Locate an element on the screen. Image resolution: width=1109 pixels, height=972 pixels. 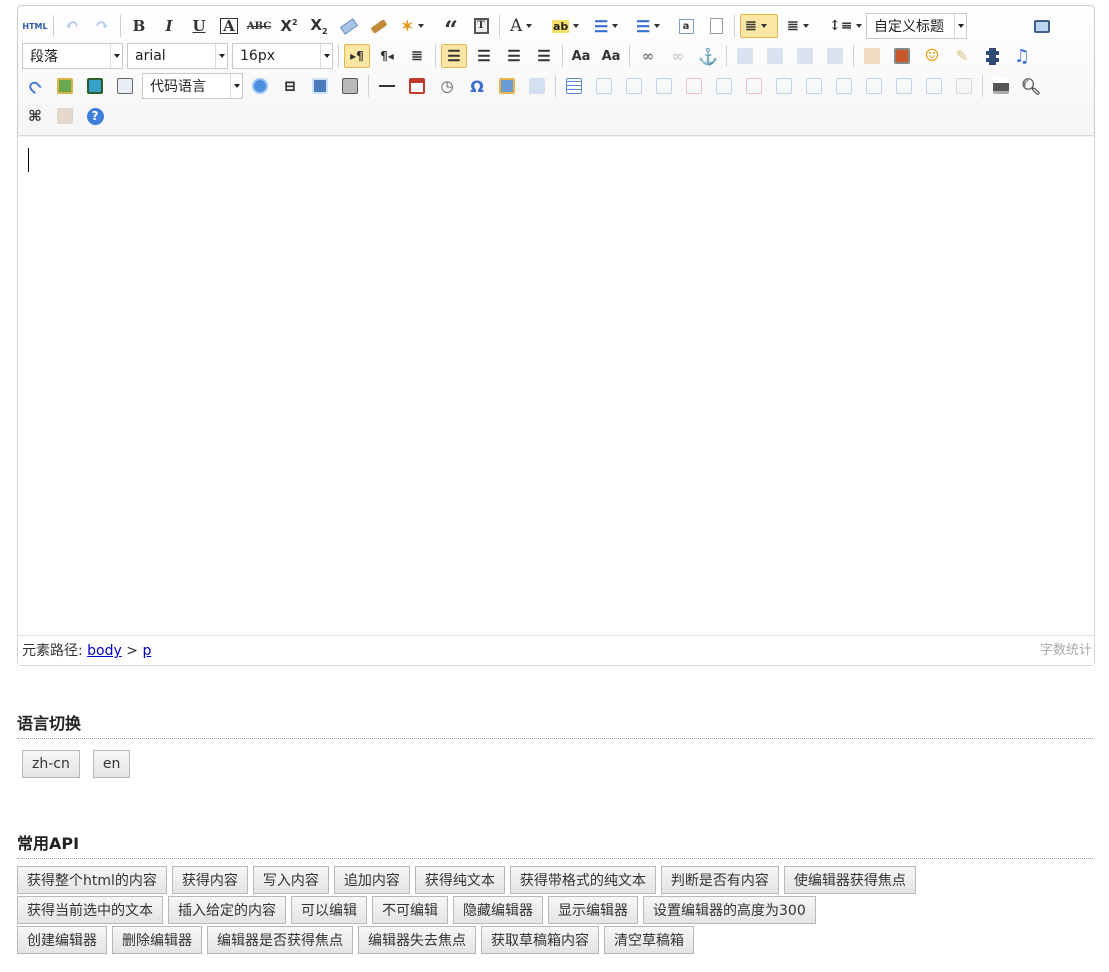
emotion-button: ☺ is located at coordinates (932, 56).